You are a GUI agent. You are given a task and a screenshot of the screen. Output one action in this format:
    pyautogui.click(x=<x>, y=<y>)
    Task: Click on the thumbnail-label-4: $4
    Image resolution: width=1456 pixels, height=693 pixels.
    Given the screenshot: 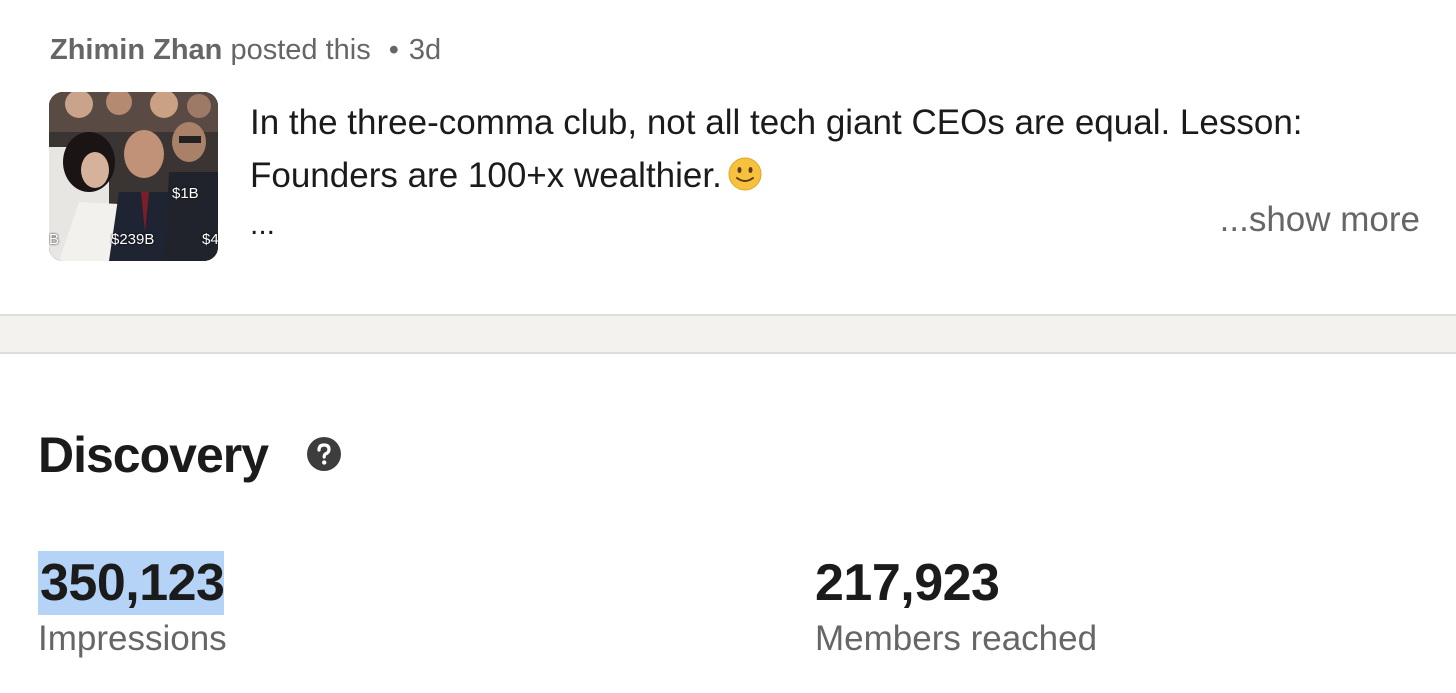 What is the action you would take?
    pyautogui.click(x=210, y=239)
    